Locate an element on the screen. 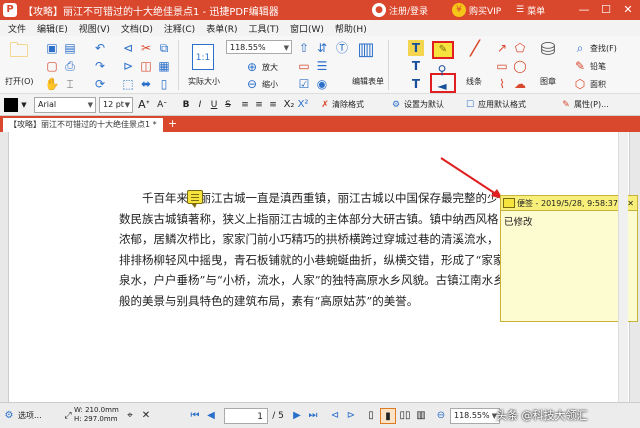  polyline-icon: ⌇ is located at coordinates (502, 84).